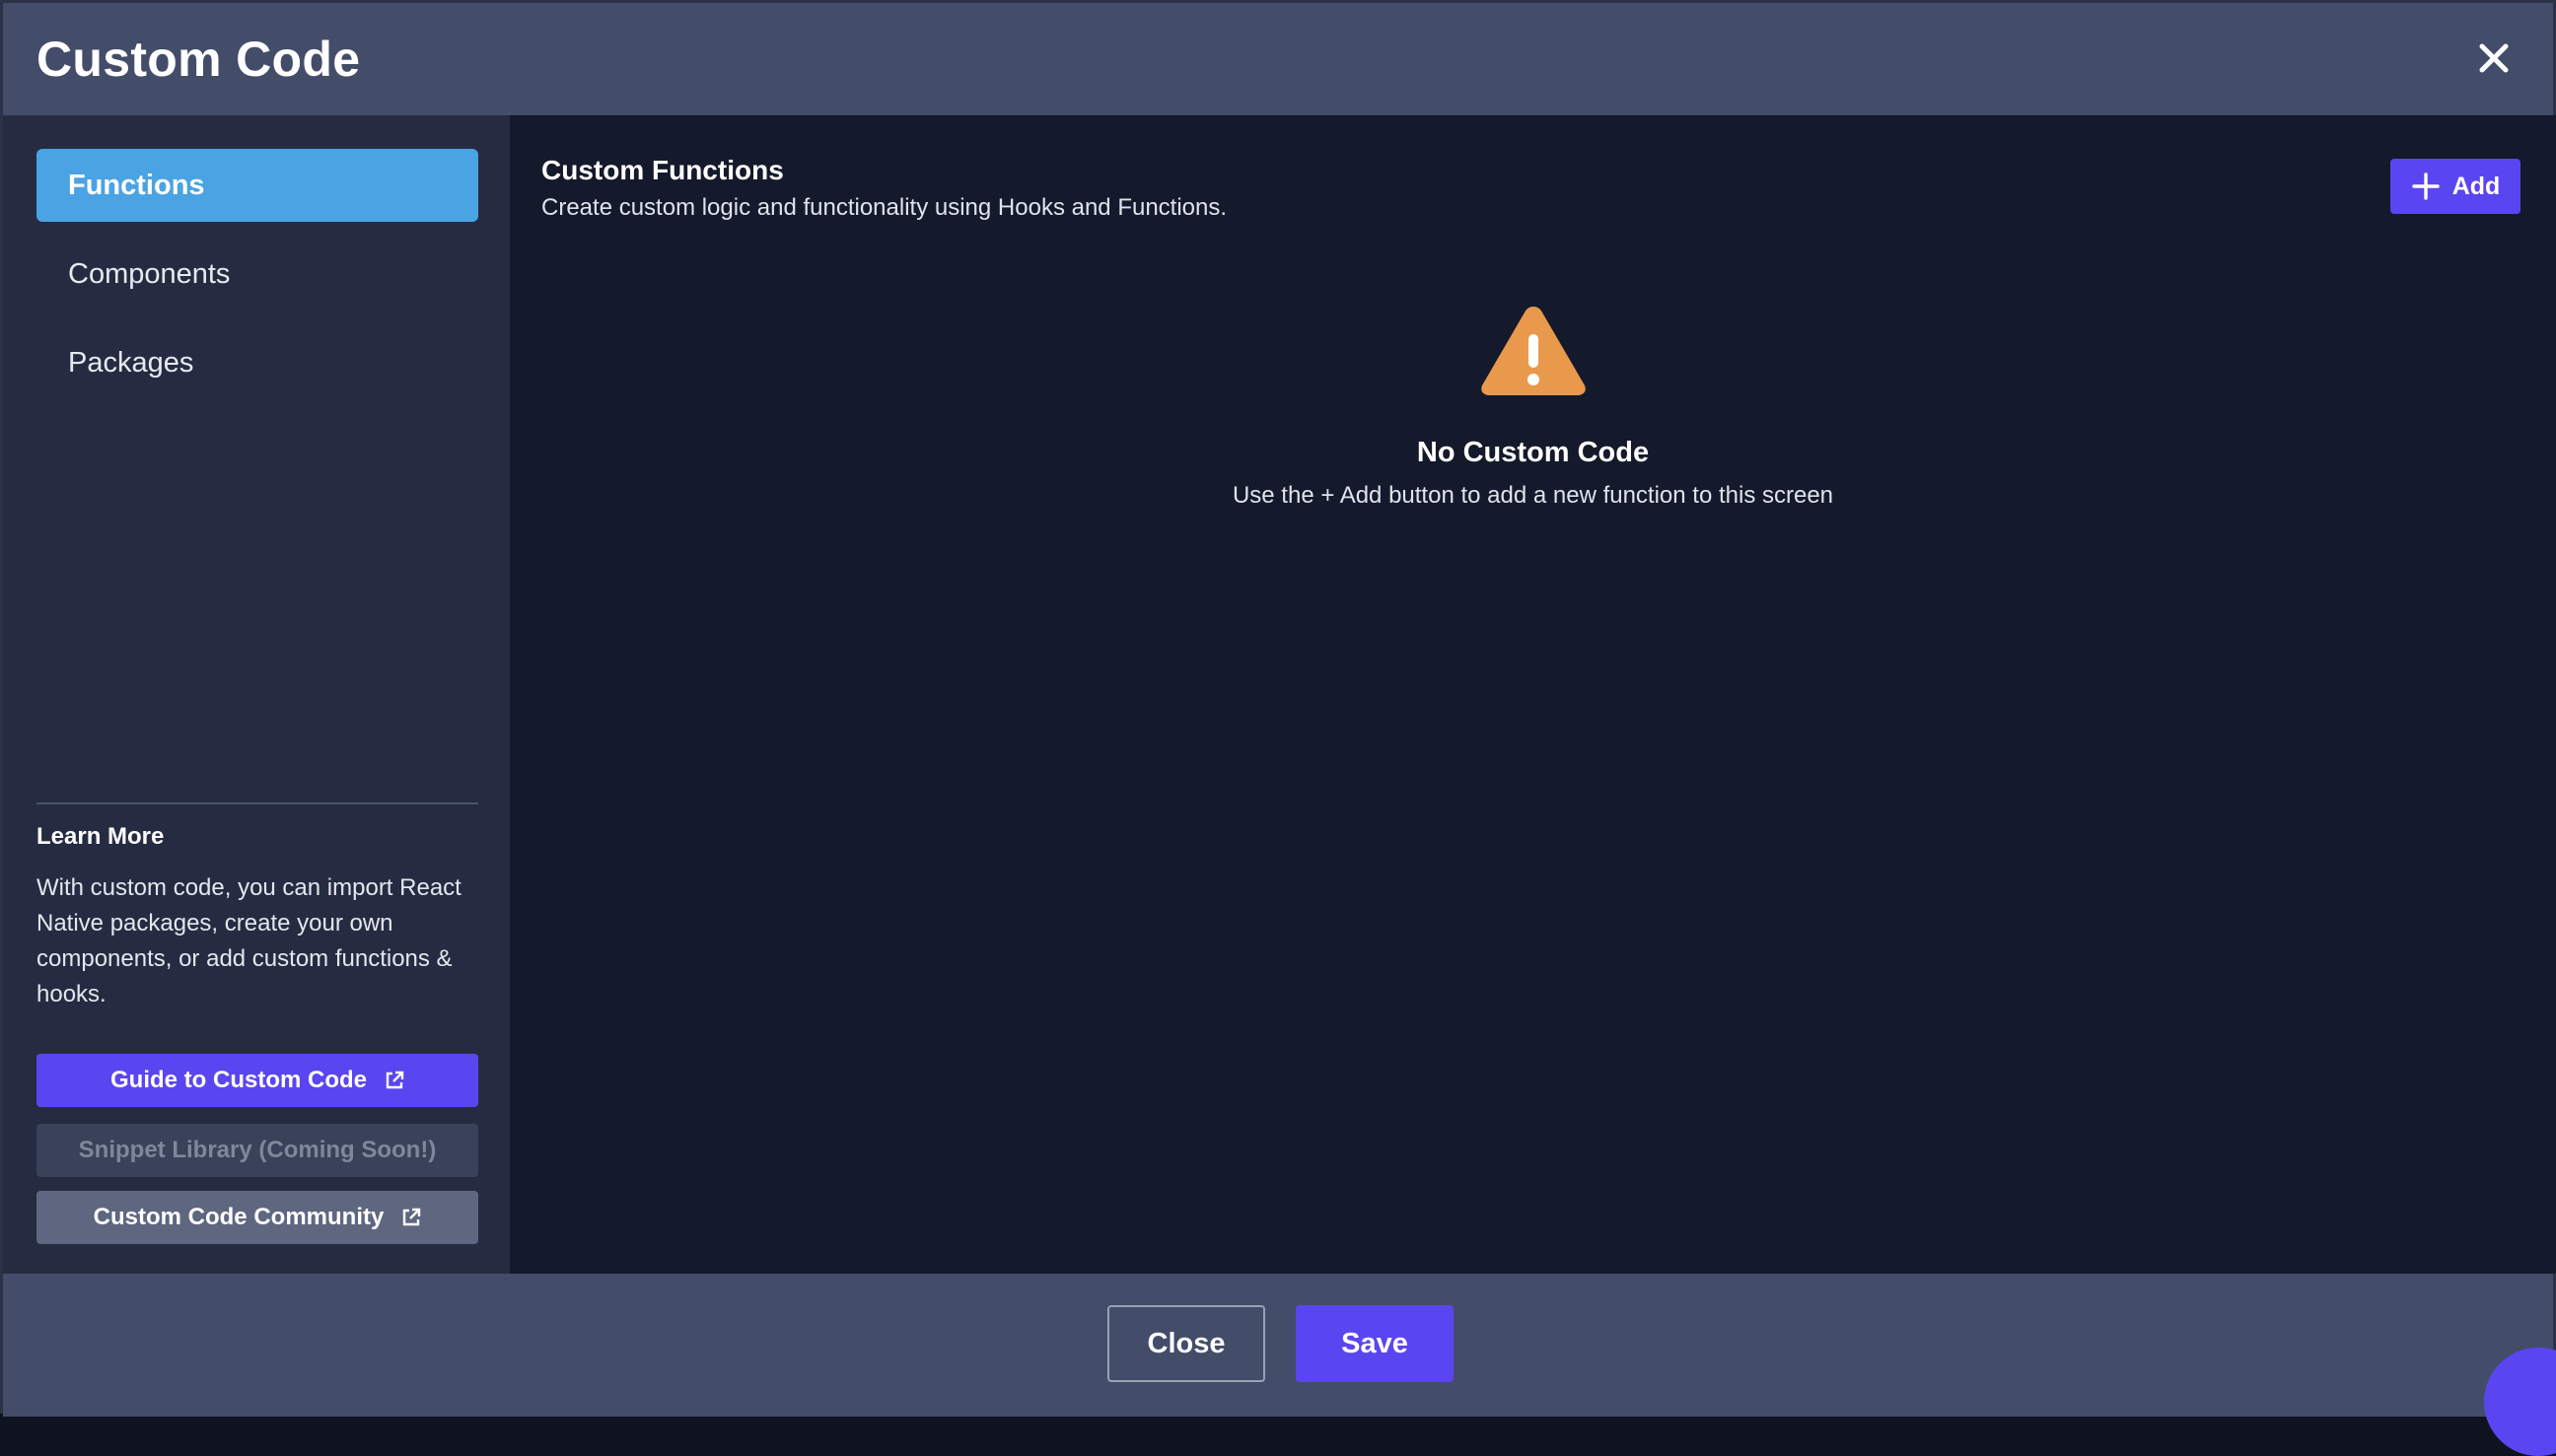 This screenshot has width=2556, height=1456. What do you see at coordinates (149, 273) in the screenshot?
I see `sidebar-item-label: Components` at bounding box center [149, 273].